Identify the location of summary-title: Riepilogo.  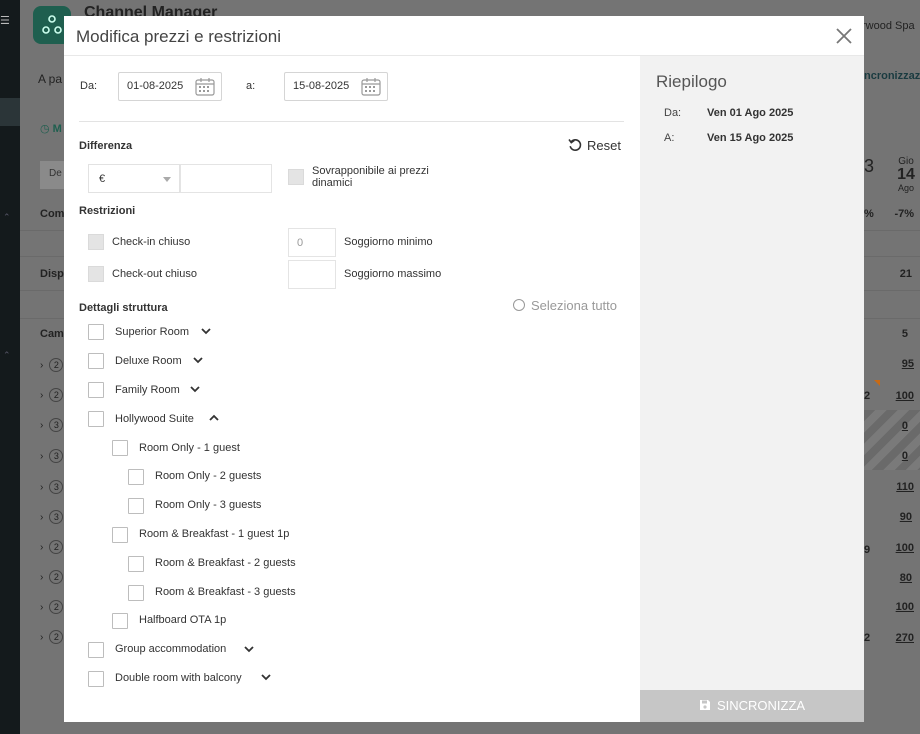
(691, 81).